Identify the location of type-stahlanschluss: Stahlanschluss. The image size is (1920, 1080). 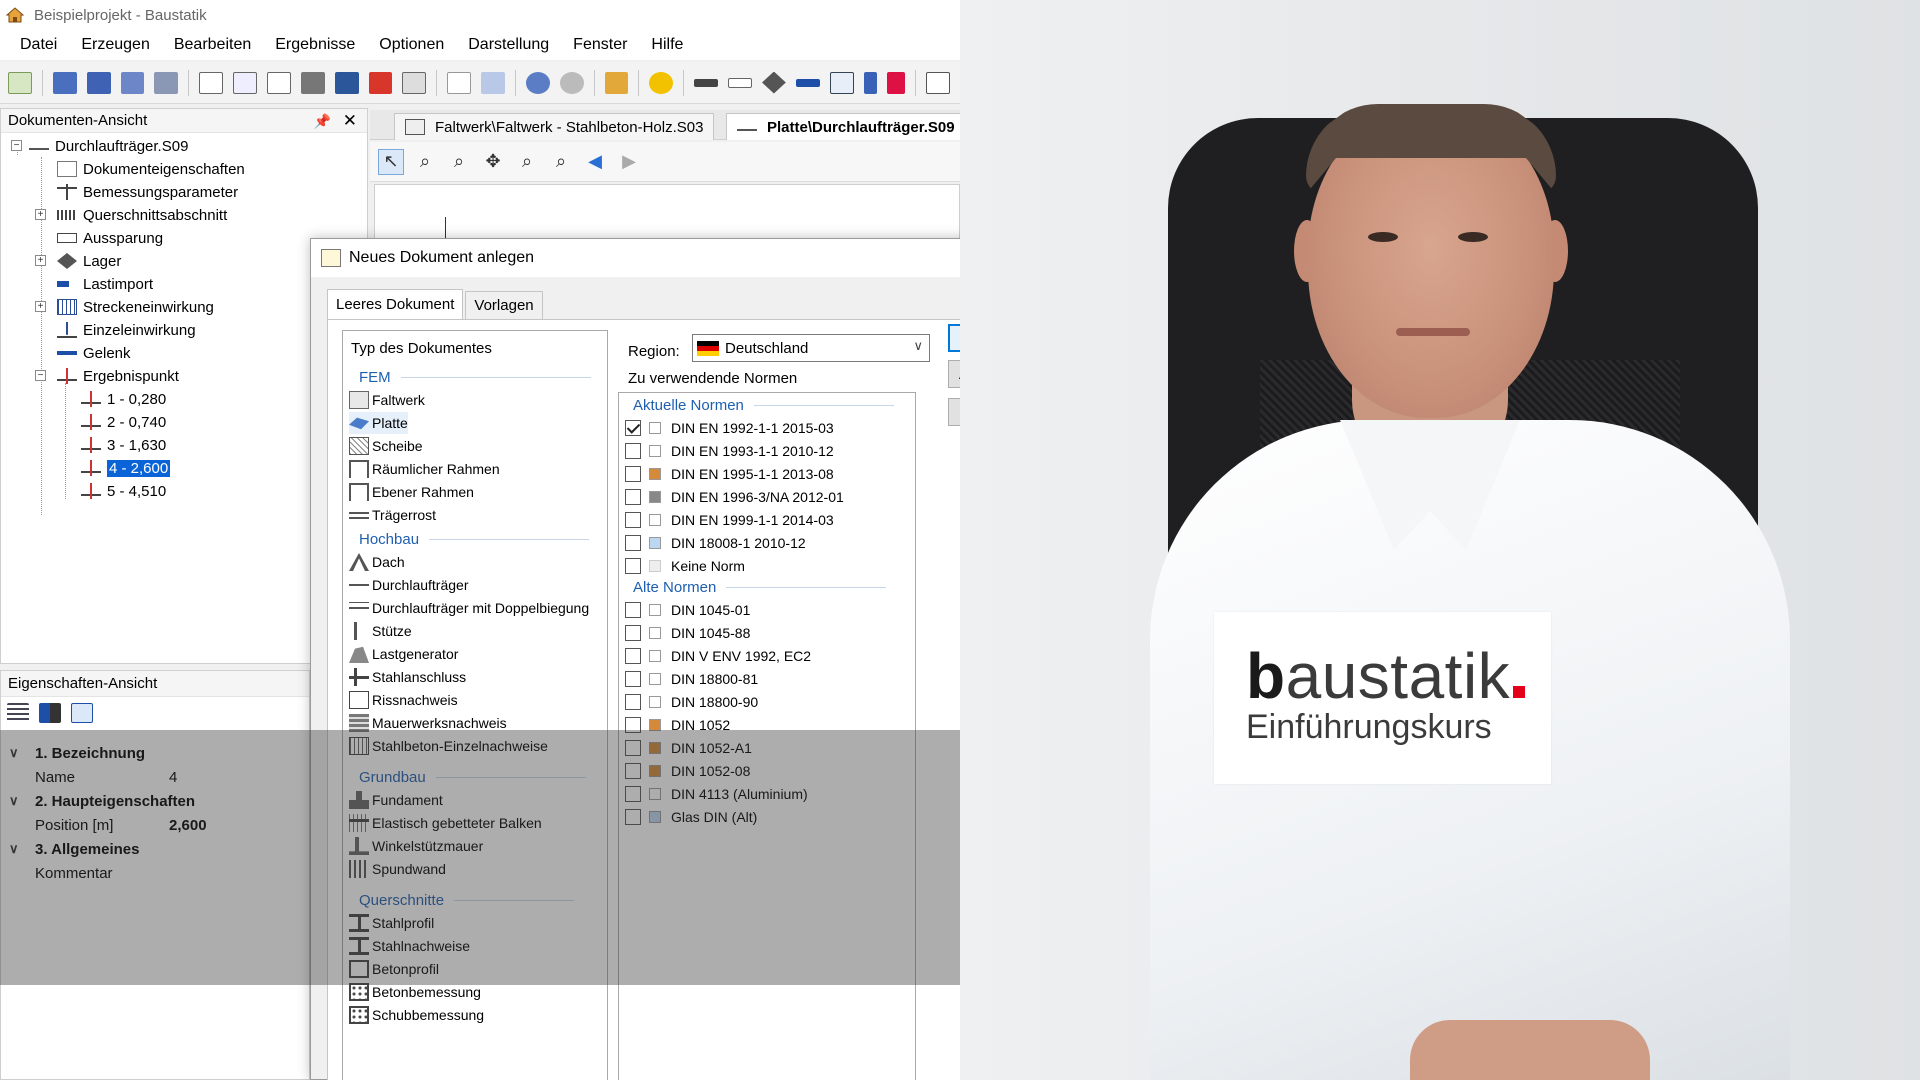
(407, 677).